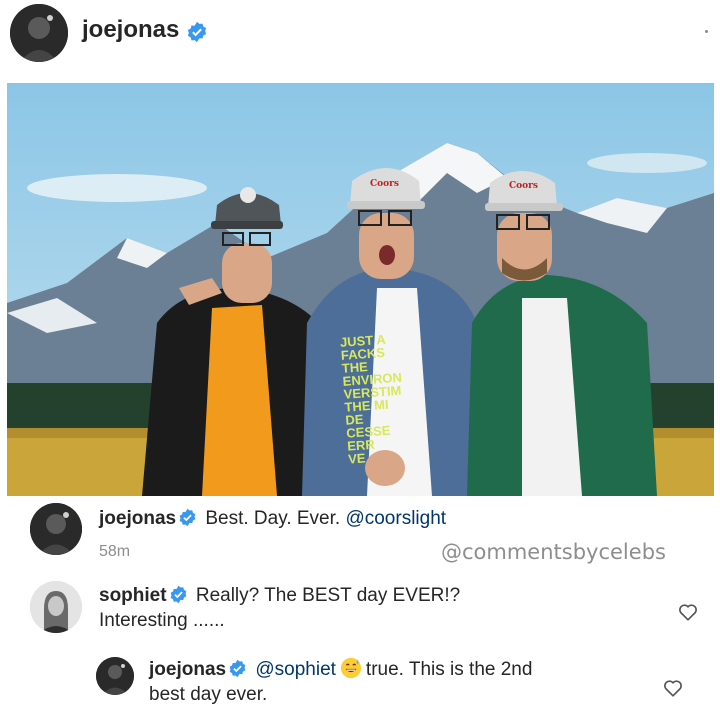  What do you see at coordinates (115, 676) in the screenshot?
I see `reply-avatar` at bounding box center [115, 676].